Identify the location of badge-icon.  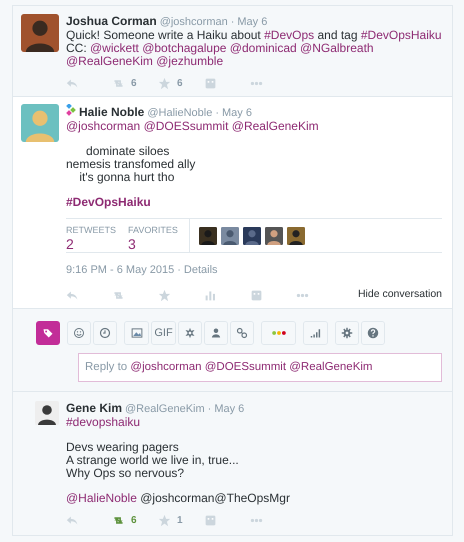
(190, 333).